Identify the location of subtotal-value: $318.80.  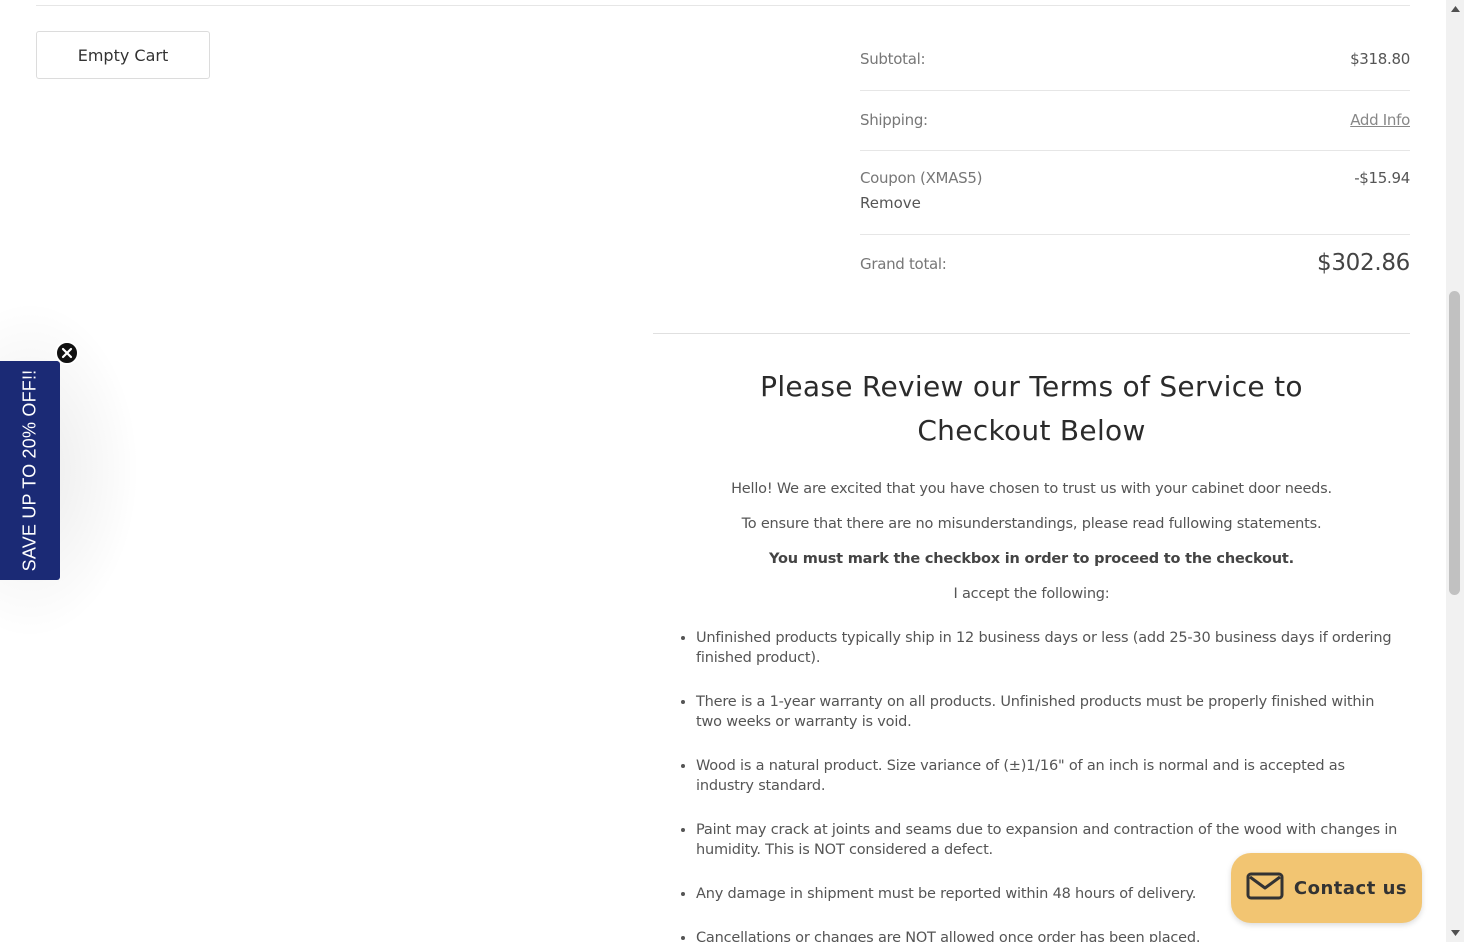
(1380, 59).